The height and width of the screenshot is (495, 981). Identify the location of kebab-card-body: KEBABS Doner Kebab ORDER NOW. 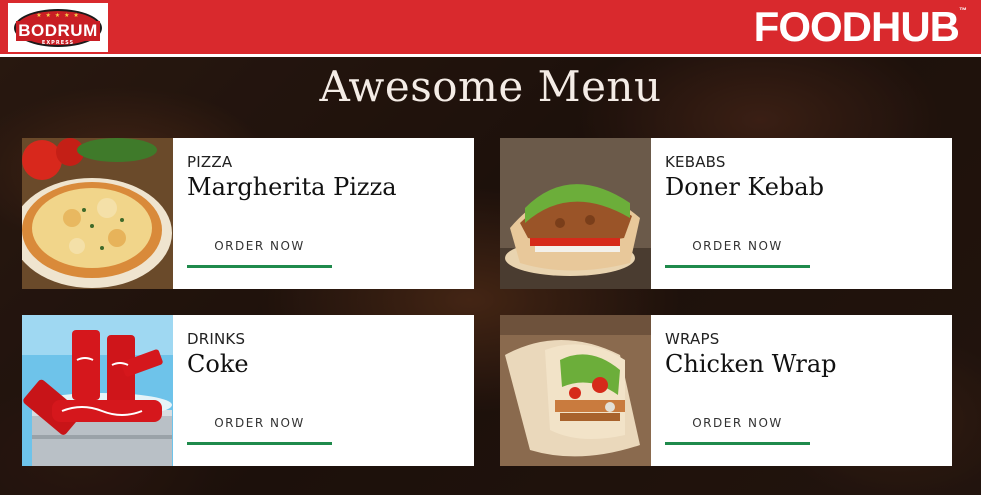
(805, 213).